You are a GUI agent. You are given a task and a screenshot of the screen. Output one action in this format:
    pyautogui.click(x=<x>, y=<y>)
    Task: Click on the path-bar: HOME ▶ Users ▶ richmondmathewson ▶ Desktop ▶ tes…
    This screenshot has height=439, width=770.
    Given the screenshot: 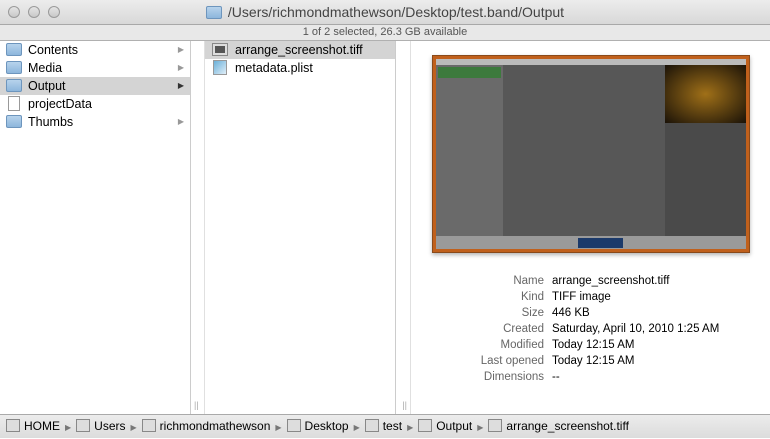 What is the action you would take?
    pyautogui.click(x=385, y=426)
    